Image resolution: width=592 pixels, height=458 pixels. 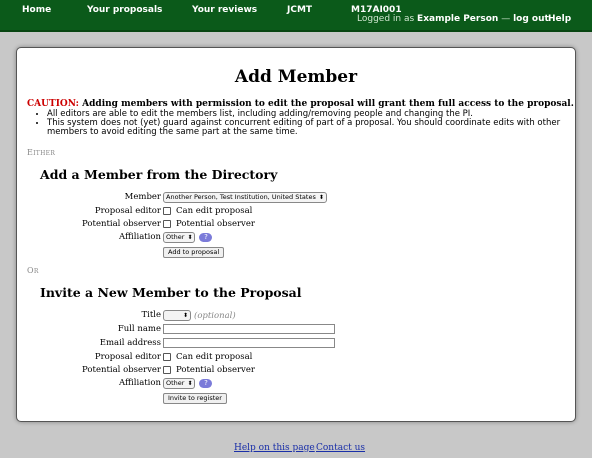 I want to click on invite-affiliation-label: Affiliation, so click(x=140, y=383).